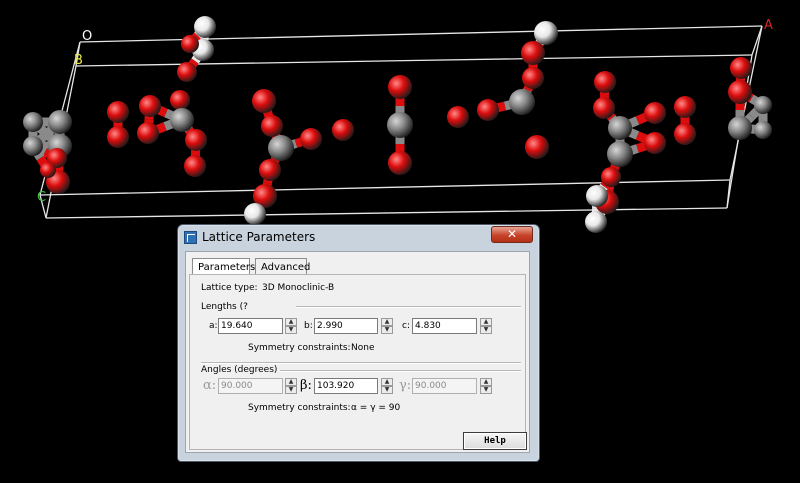 The height and width of the screenshot is (483, 800). I want to click on alpha-spin-up-icon: ▲, so click(291, 382).